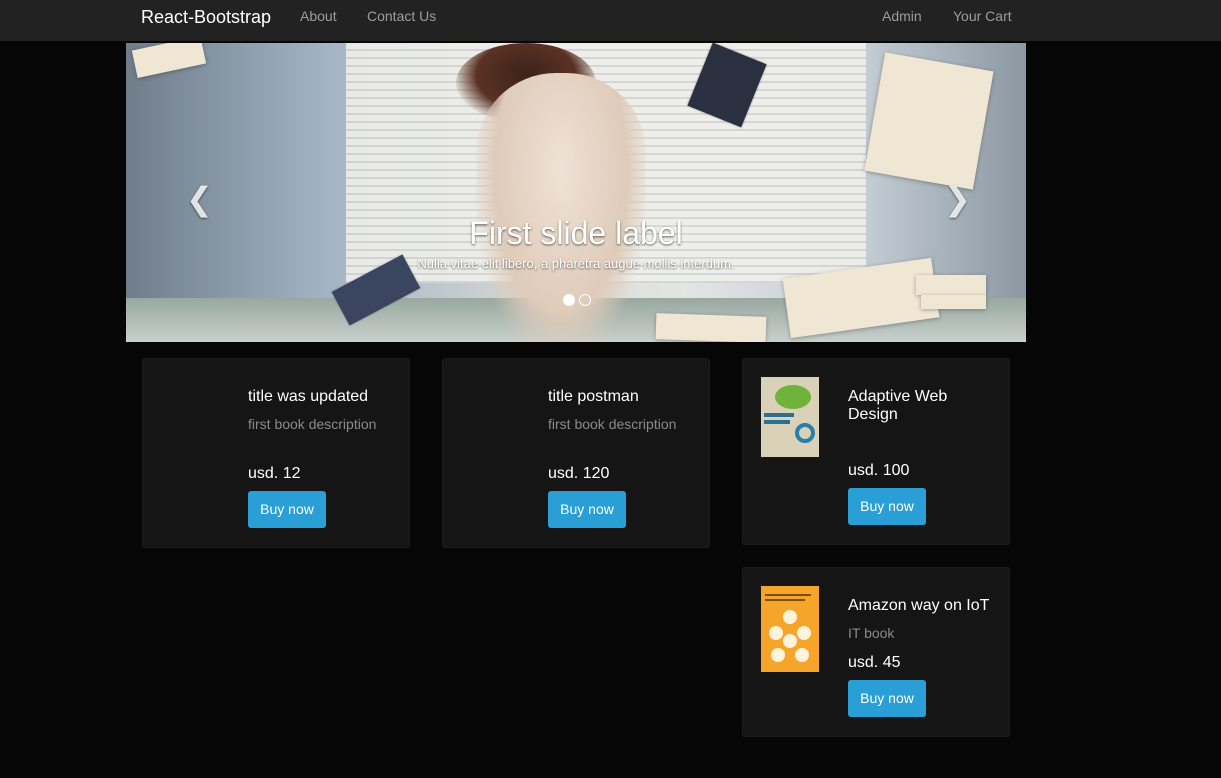 This screenshot has width=1221, height=778. What do you see at coordinates (902, 16) in the screenshot?
I see `nav-link-admin: Admin` at bounding box center [902, 16].